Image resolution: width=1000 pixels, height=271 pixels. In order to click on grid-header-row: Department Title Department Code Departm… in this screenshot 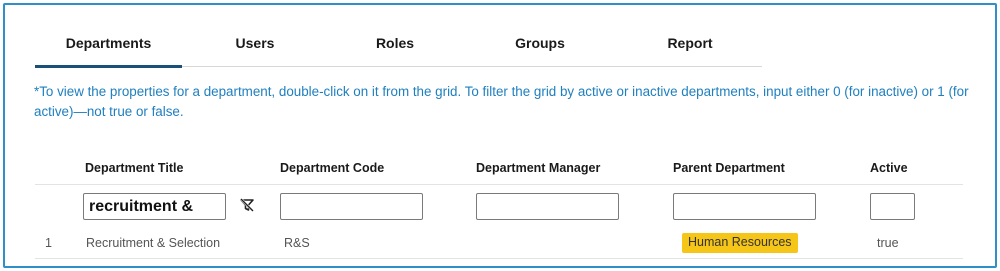, I will do `click(499, 169)`.